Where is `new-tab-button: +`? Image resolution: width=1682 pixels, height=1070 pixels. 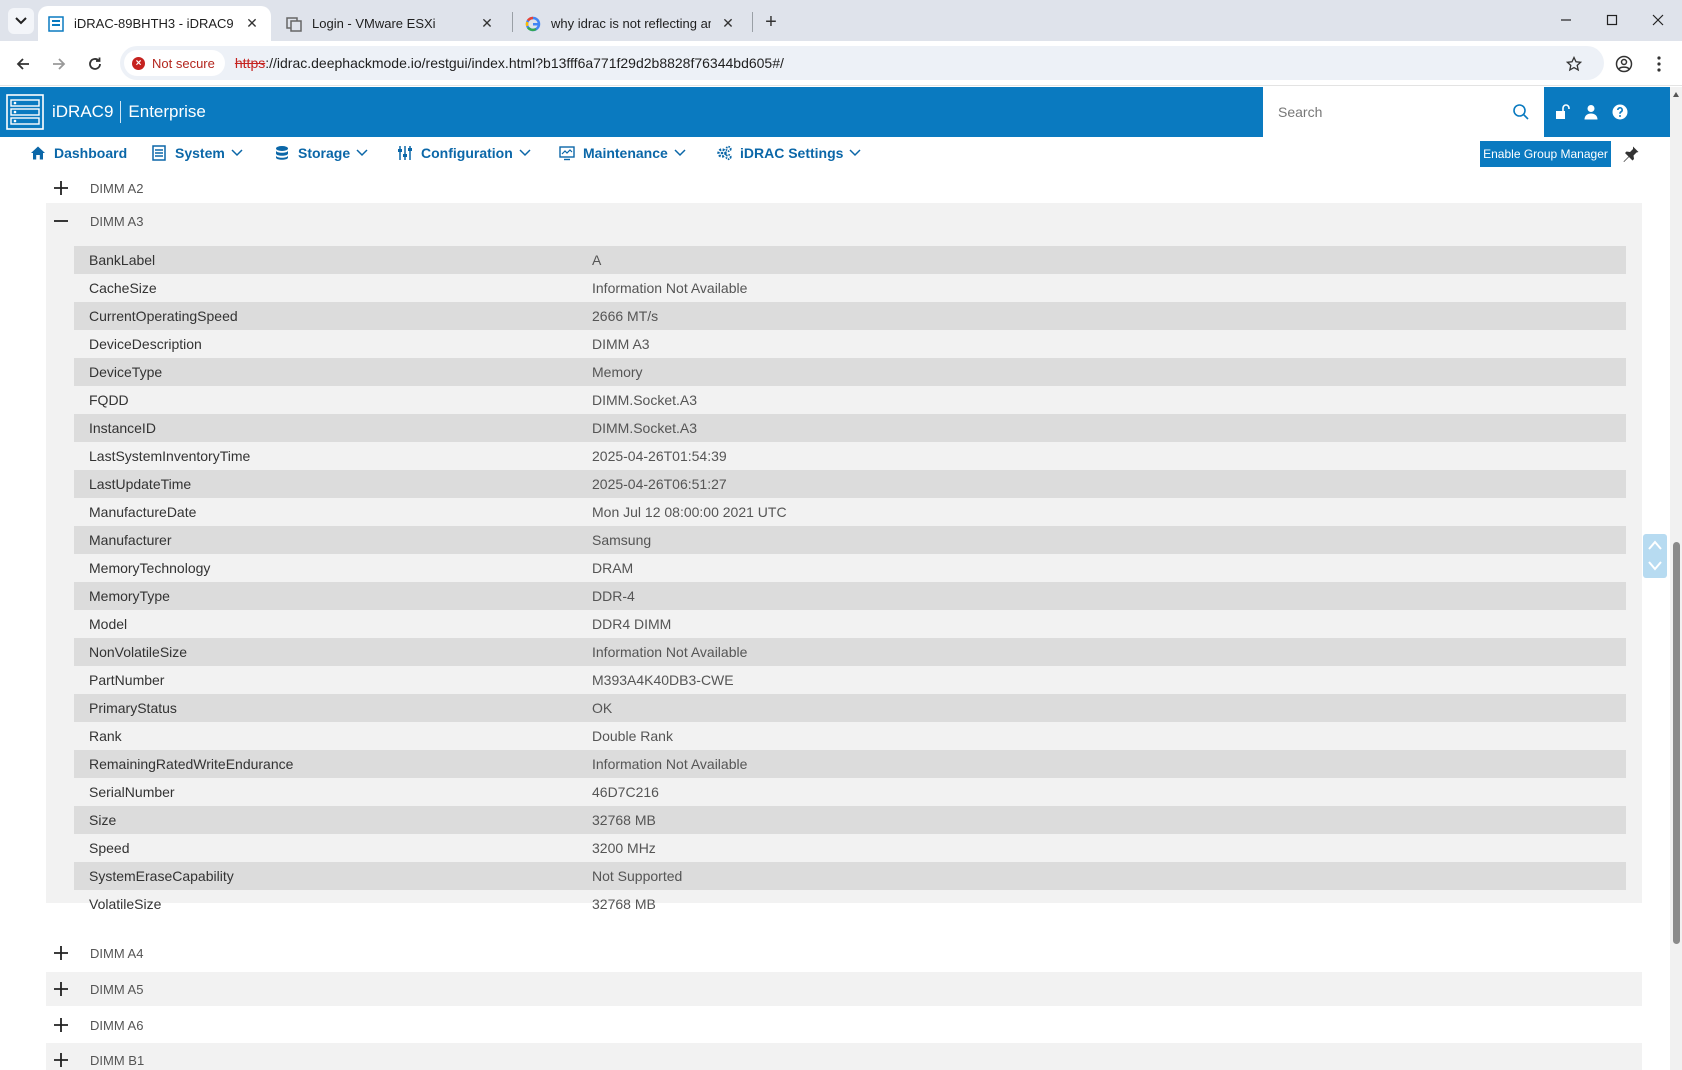
new-tab-button: + is located at coordinates (771, 22).